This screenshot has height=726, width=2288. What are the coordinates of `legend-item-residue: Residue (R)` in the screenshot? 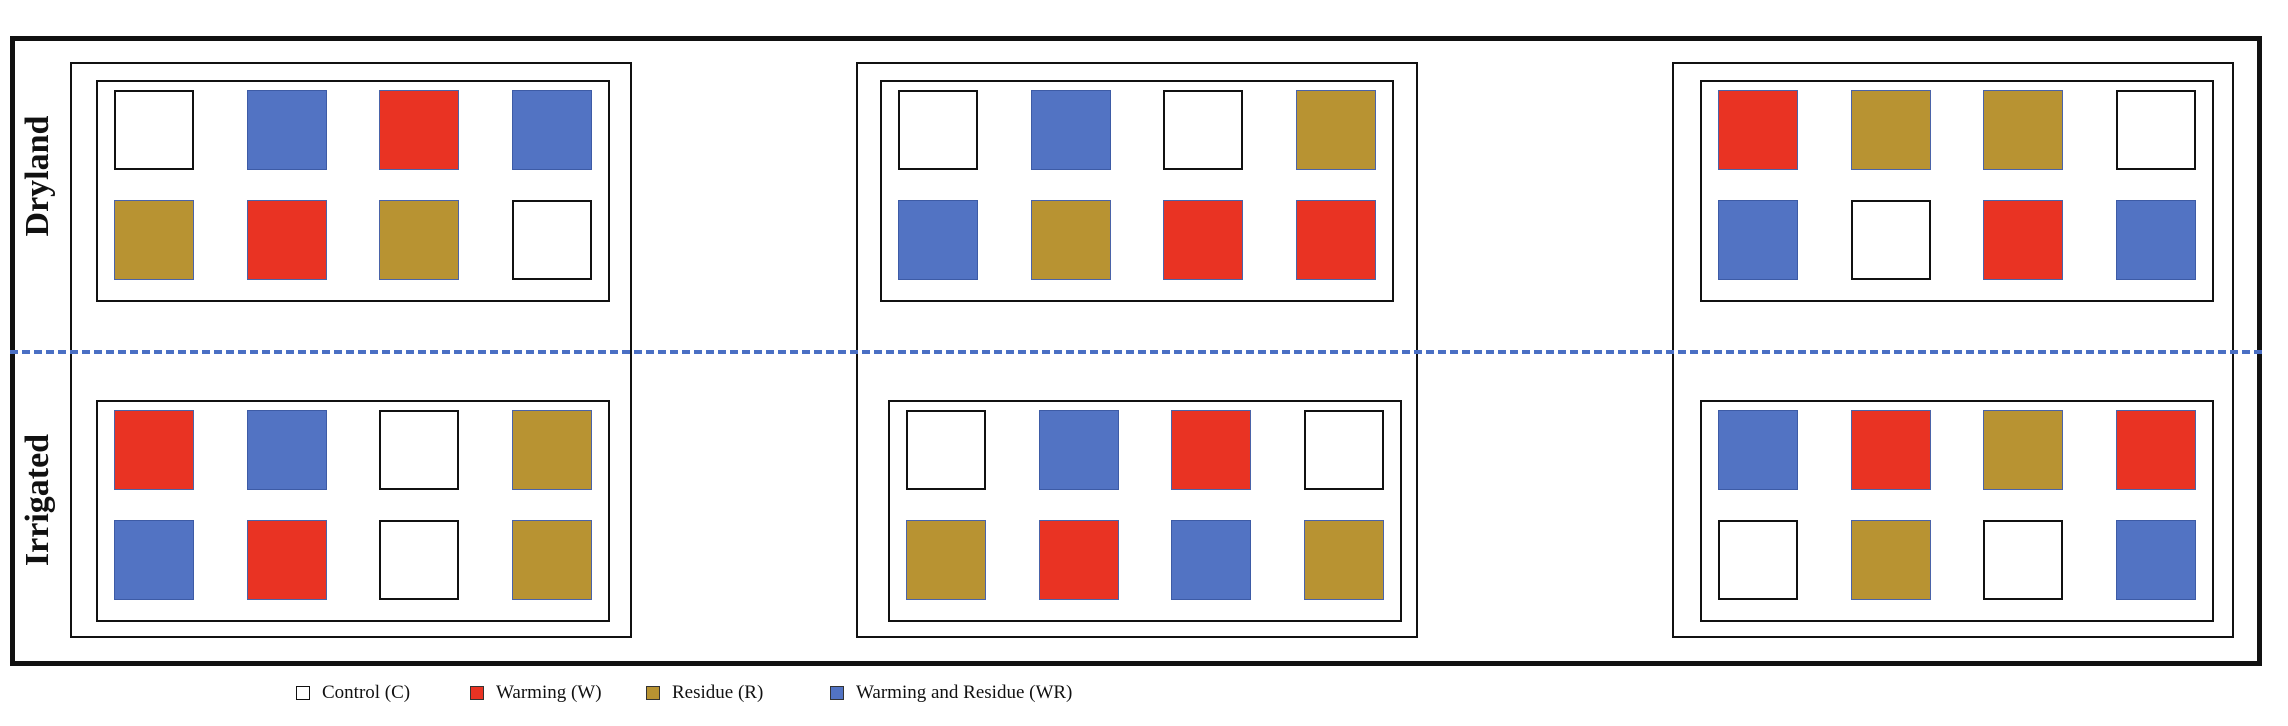 It's located at (704, 693).